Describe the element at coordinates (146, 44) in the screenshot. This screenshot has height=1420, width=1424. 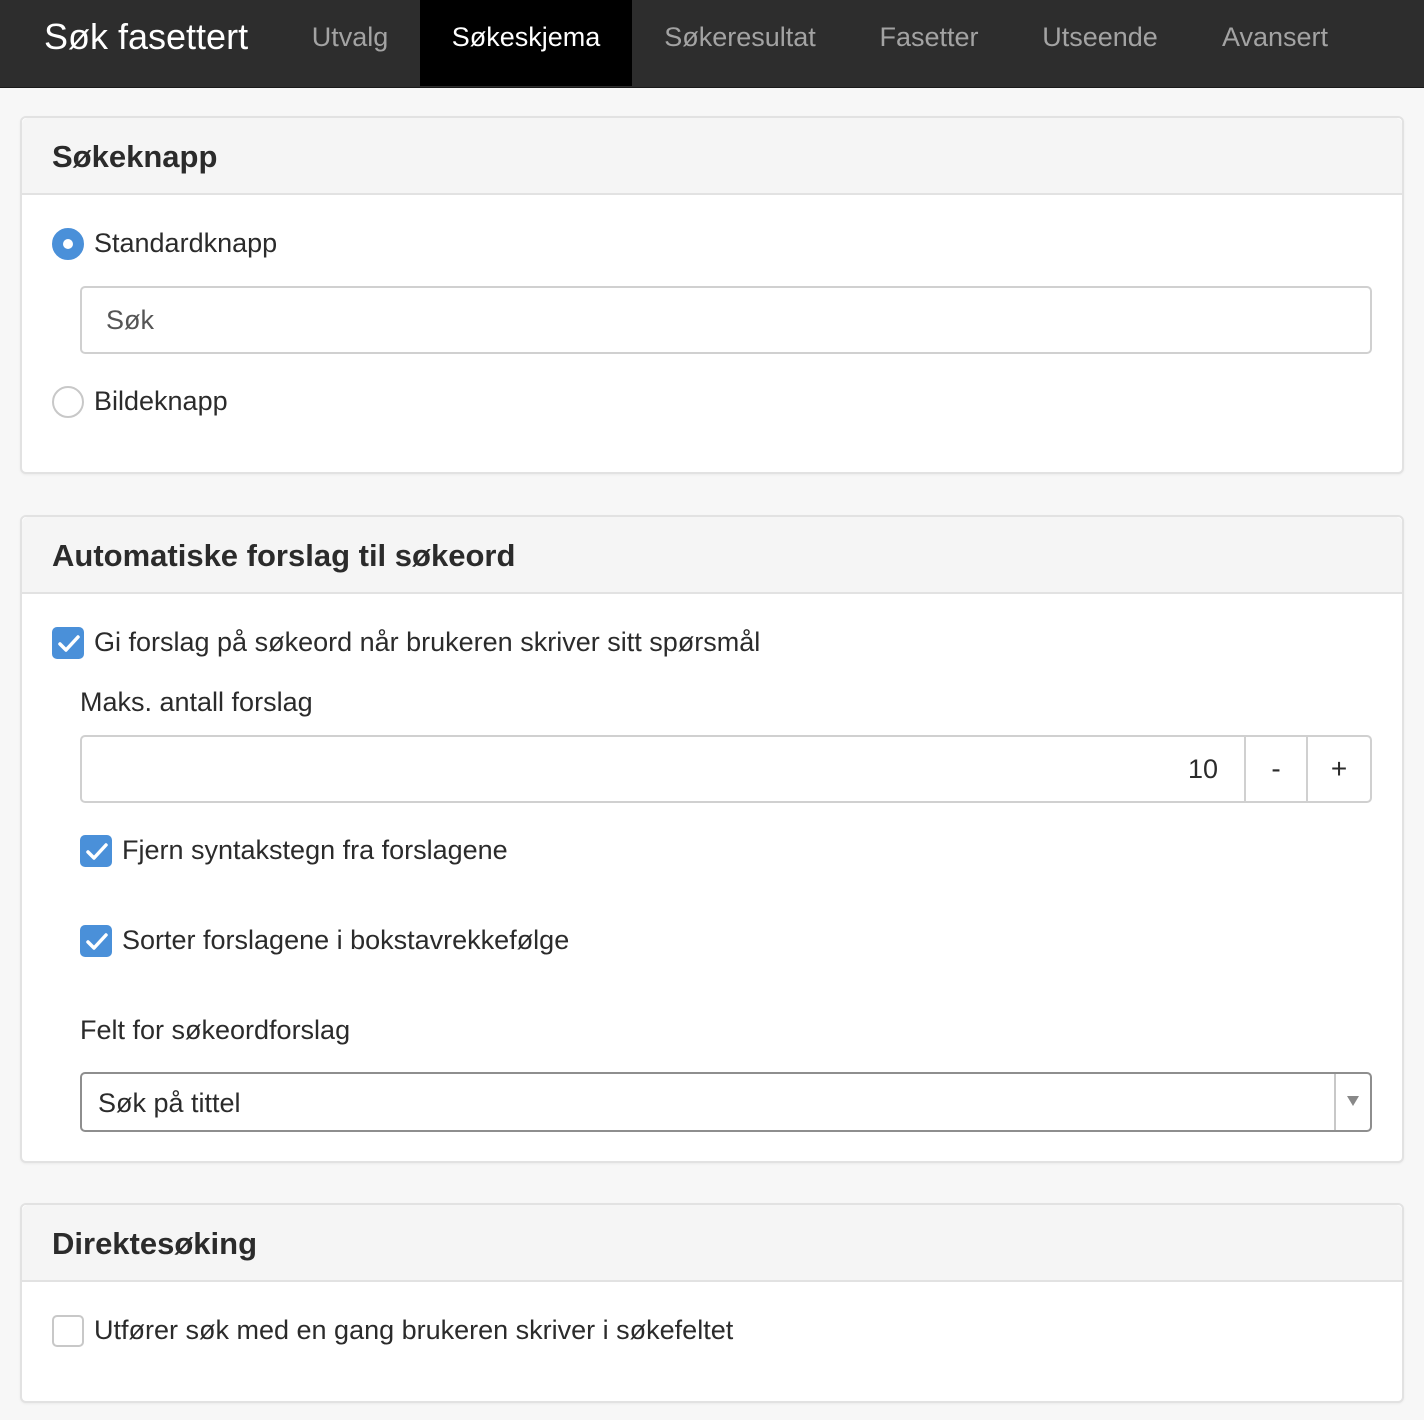
I see `app-title: Søk fasettert` at that location.